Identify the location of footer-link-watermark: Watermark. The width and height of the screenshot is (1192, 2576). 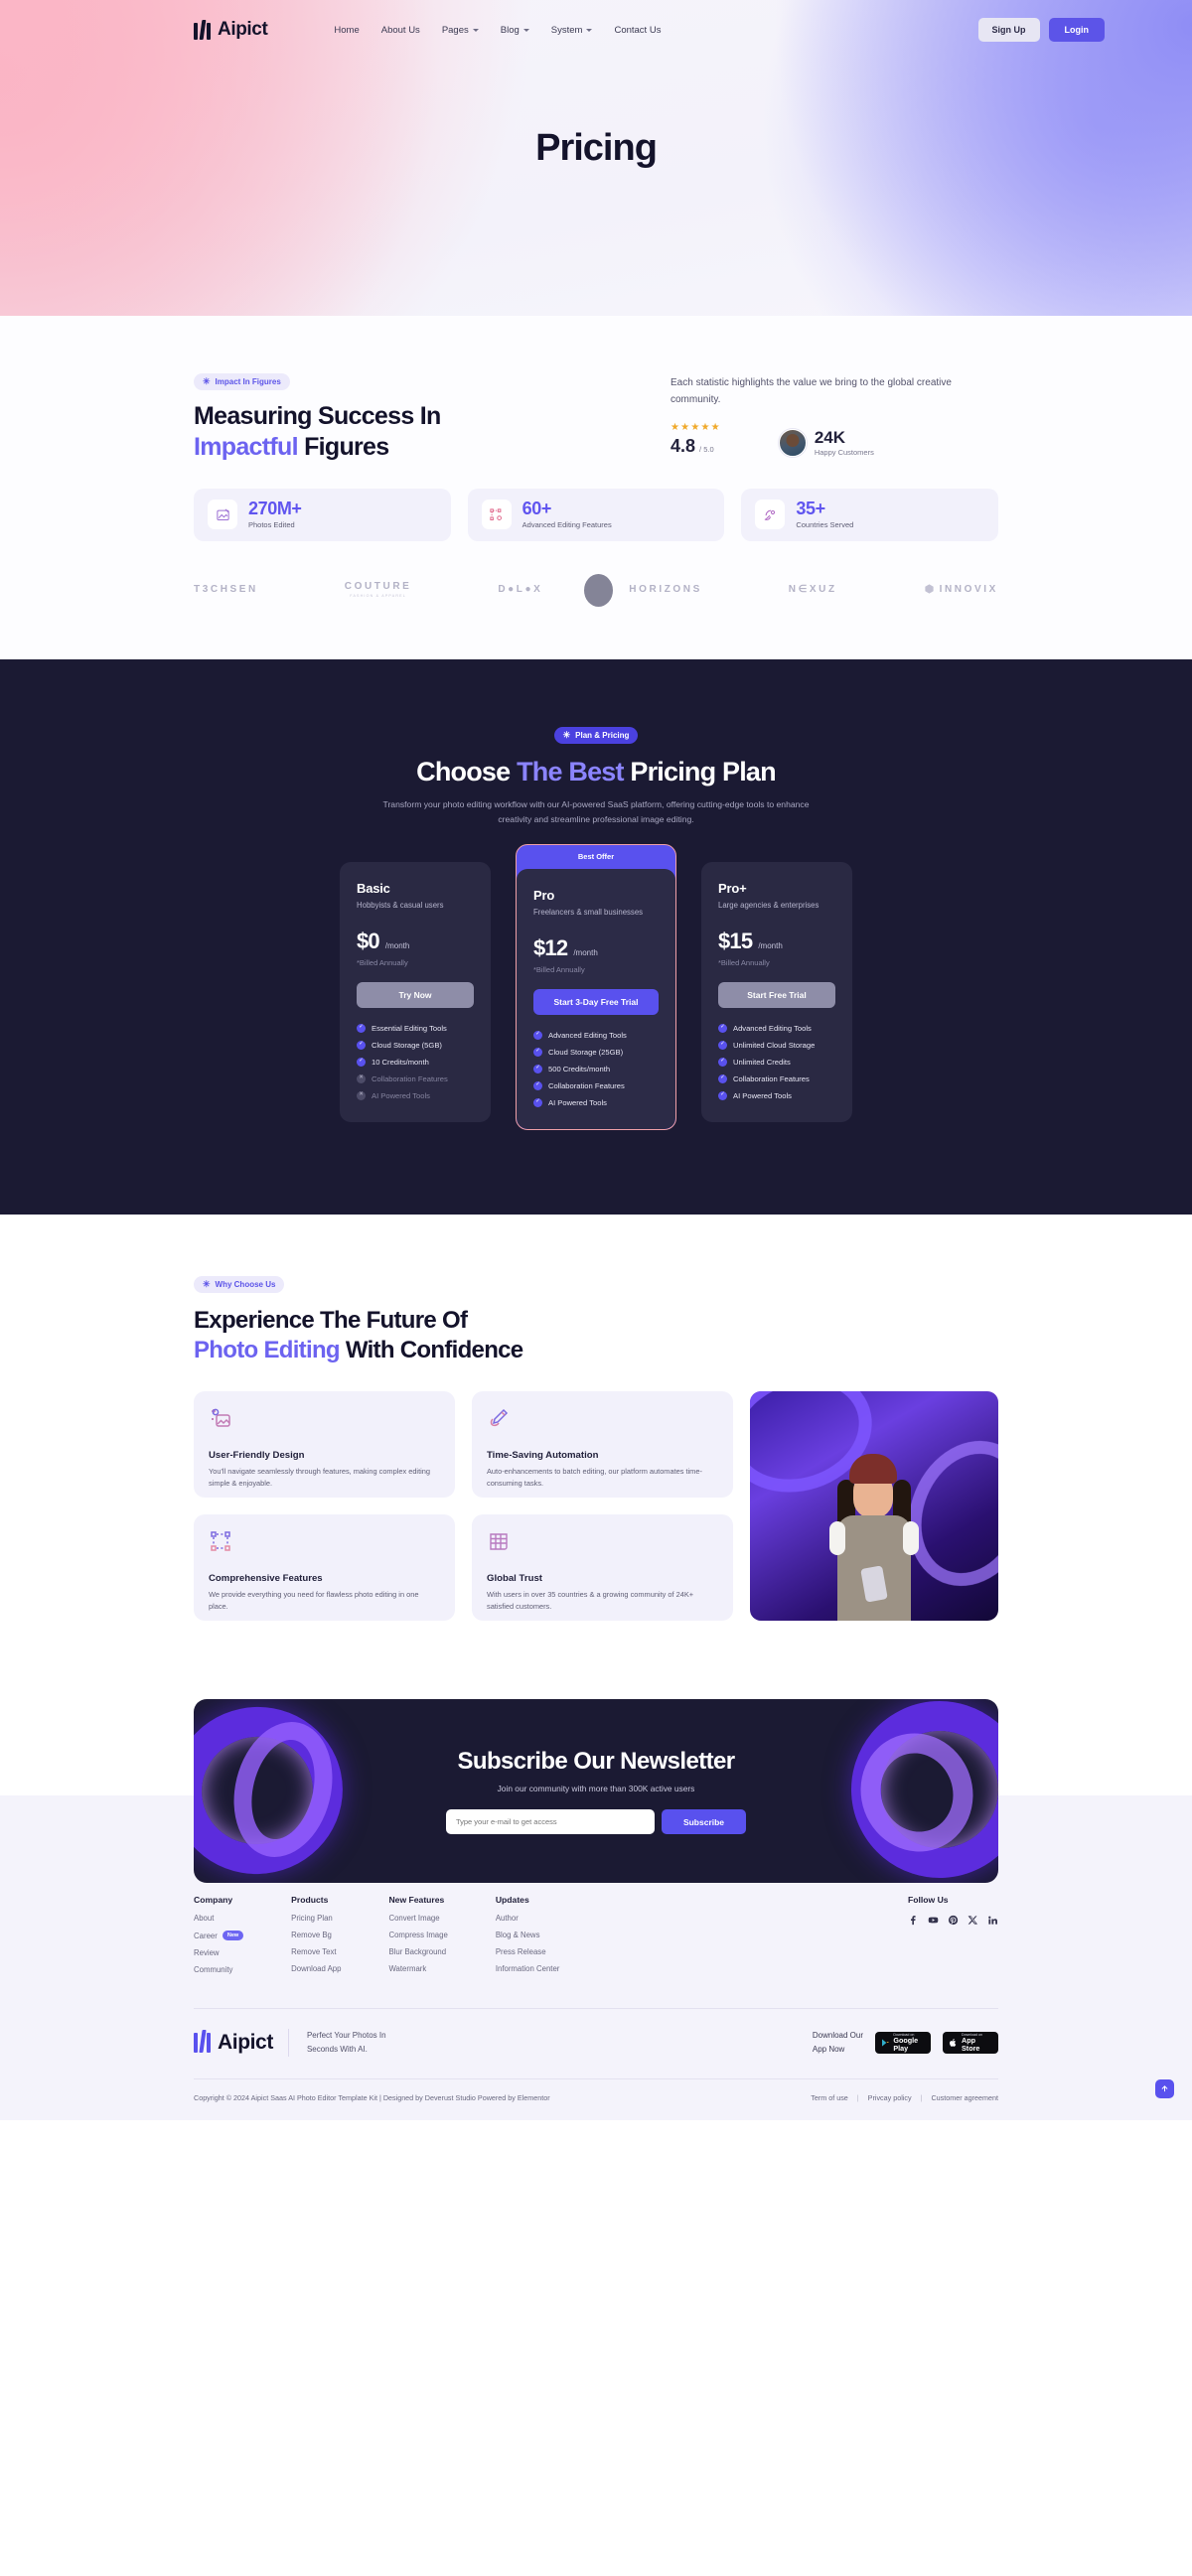
(418, 1969).